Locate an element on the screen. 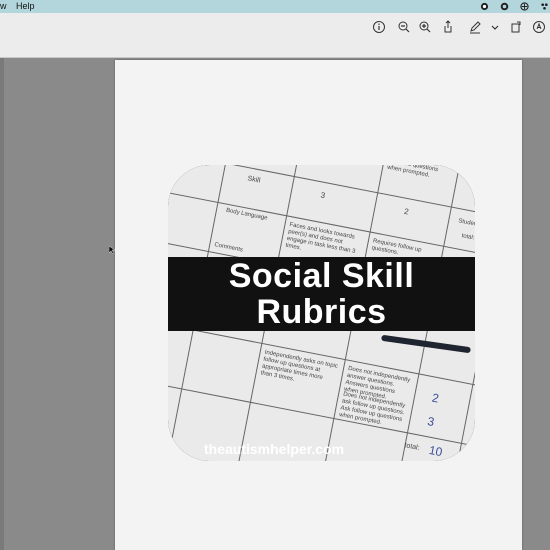 This screenshot has height=550, width=550. extension-icon is located at coordinates (524, 6).